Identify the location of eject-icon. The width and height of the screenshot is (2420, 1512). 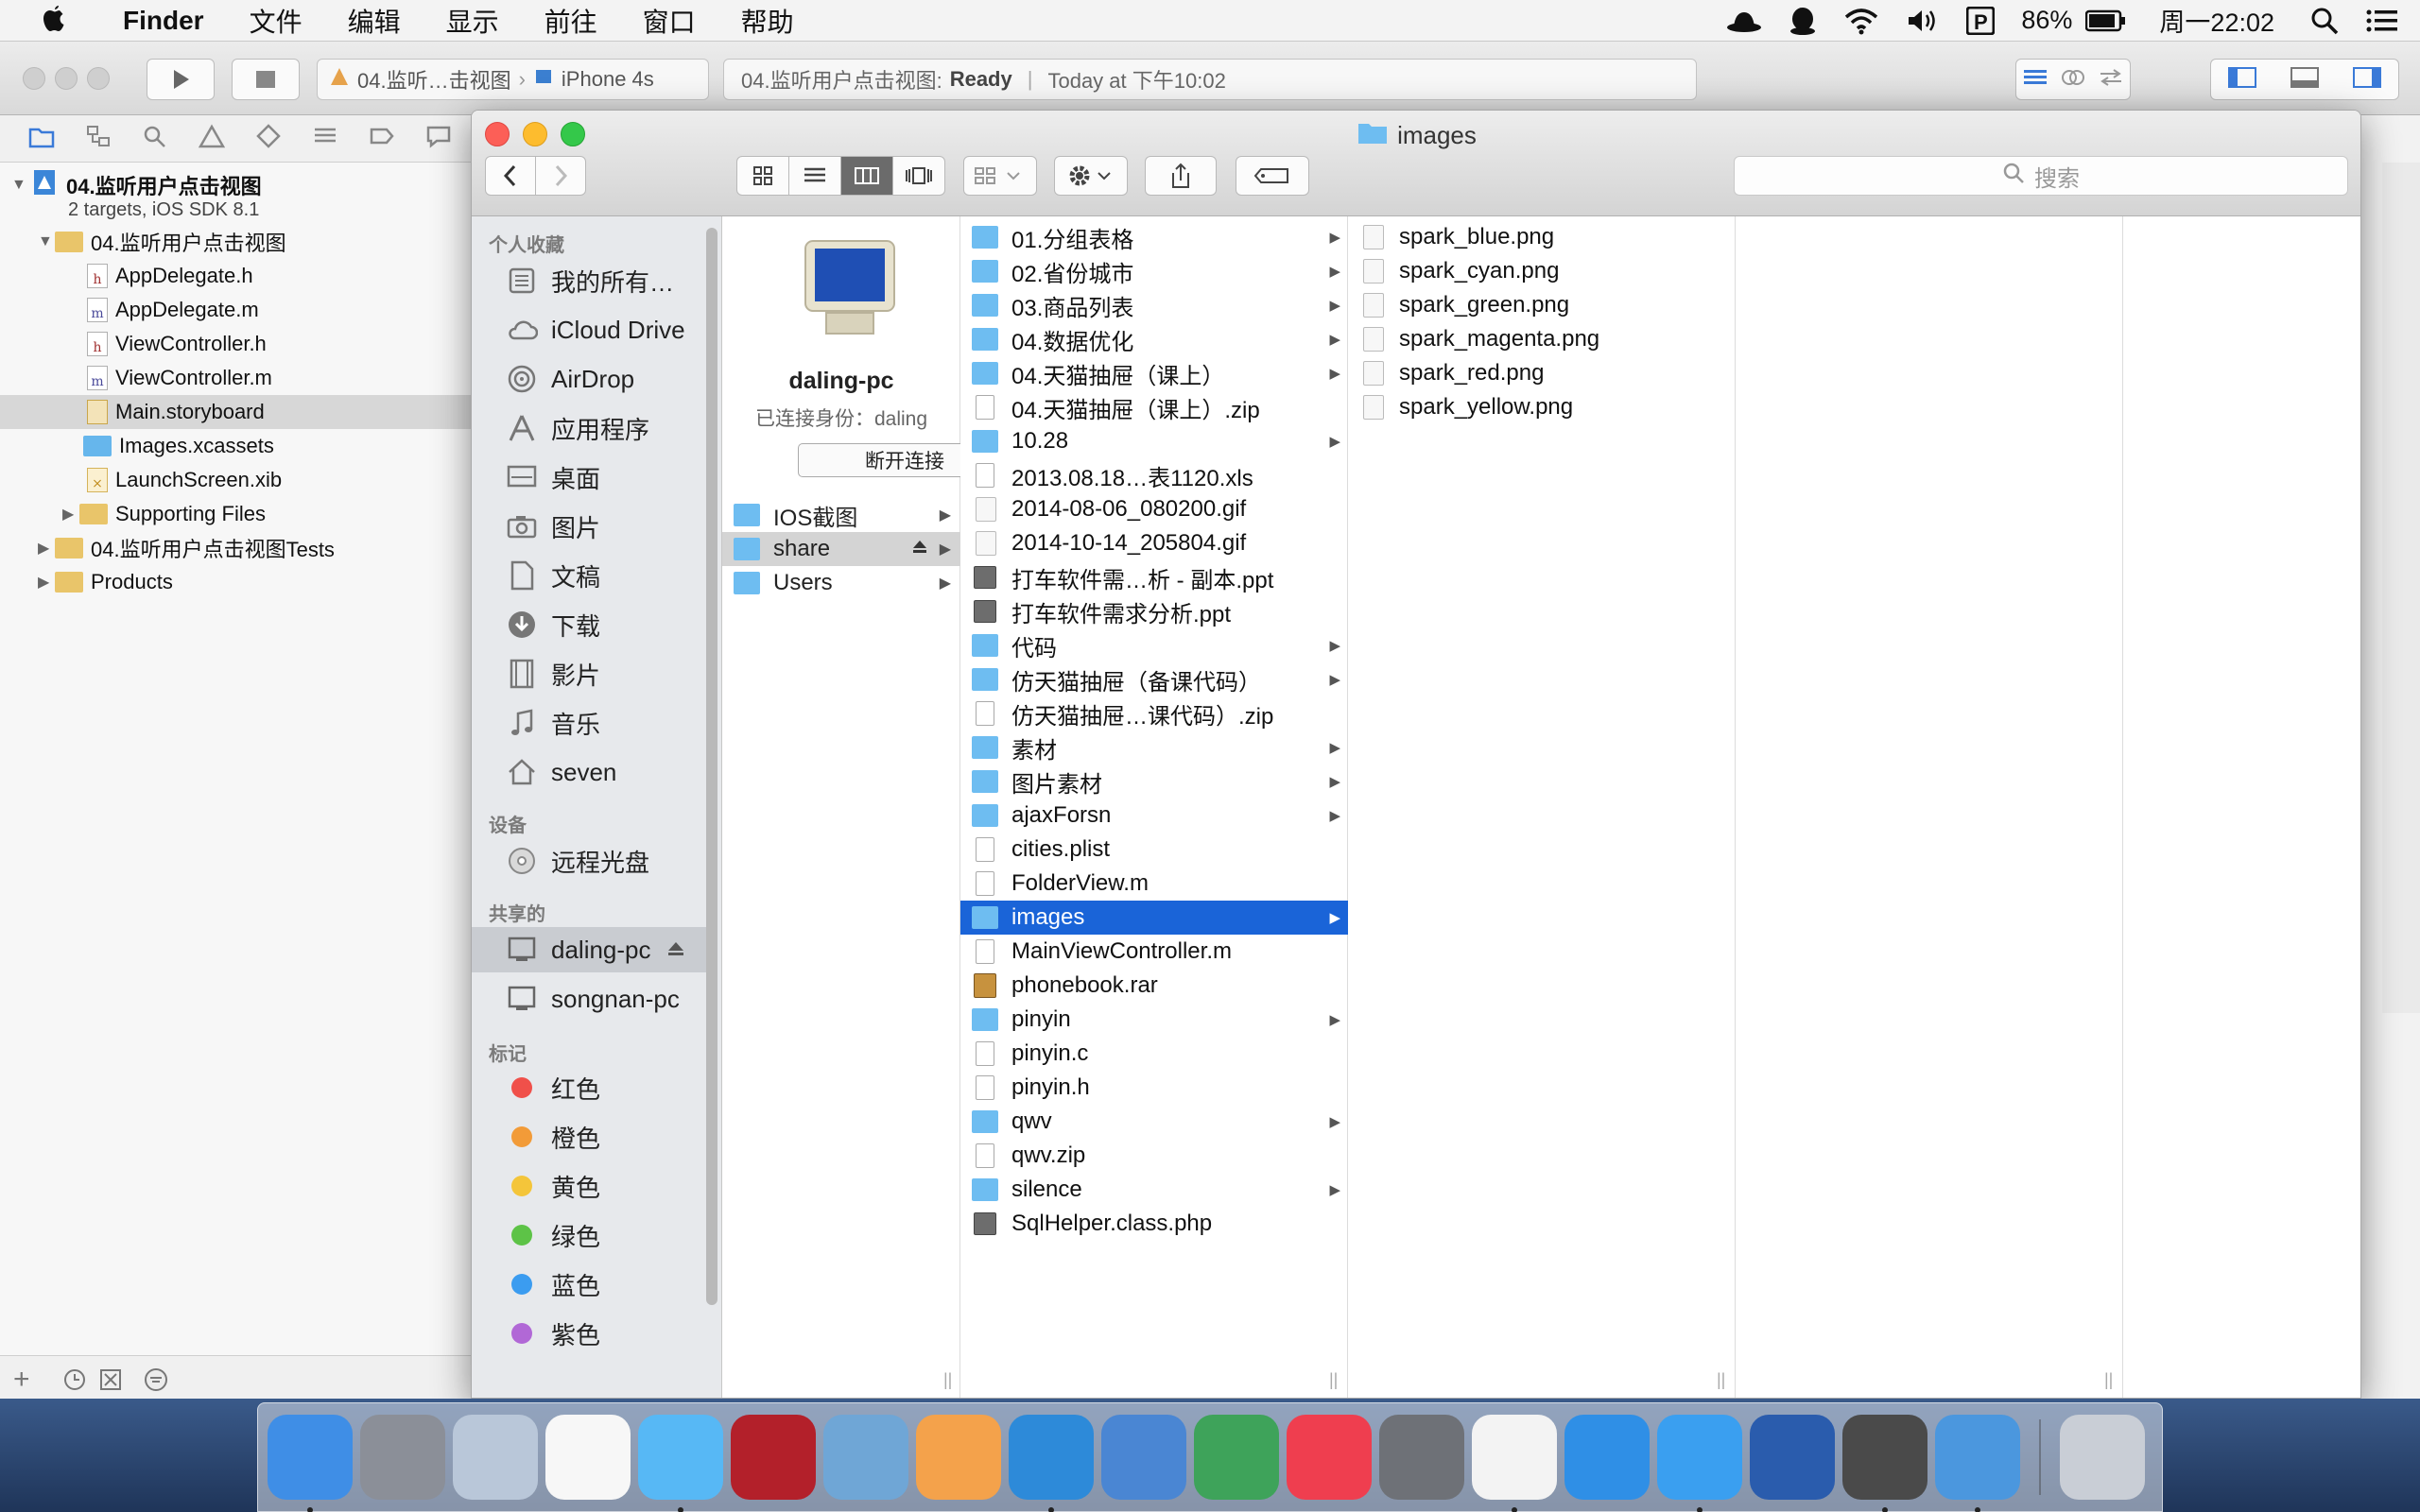
(675, 950).